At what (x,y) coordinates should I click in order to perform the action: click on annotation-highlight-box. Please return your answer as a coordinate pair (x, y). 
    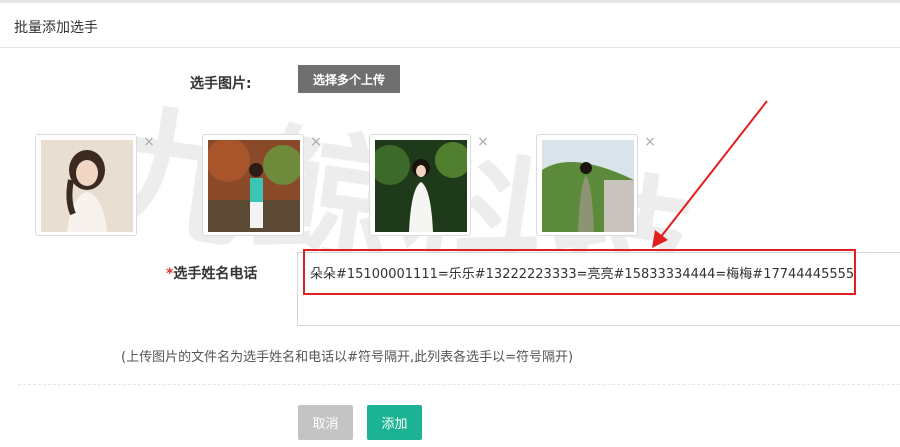
    Looking at the image, I should click on (579, 272).